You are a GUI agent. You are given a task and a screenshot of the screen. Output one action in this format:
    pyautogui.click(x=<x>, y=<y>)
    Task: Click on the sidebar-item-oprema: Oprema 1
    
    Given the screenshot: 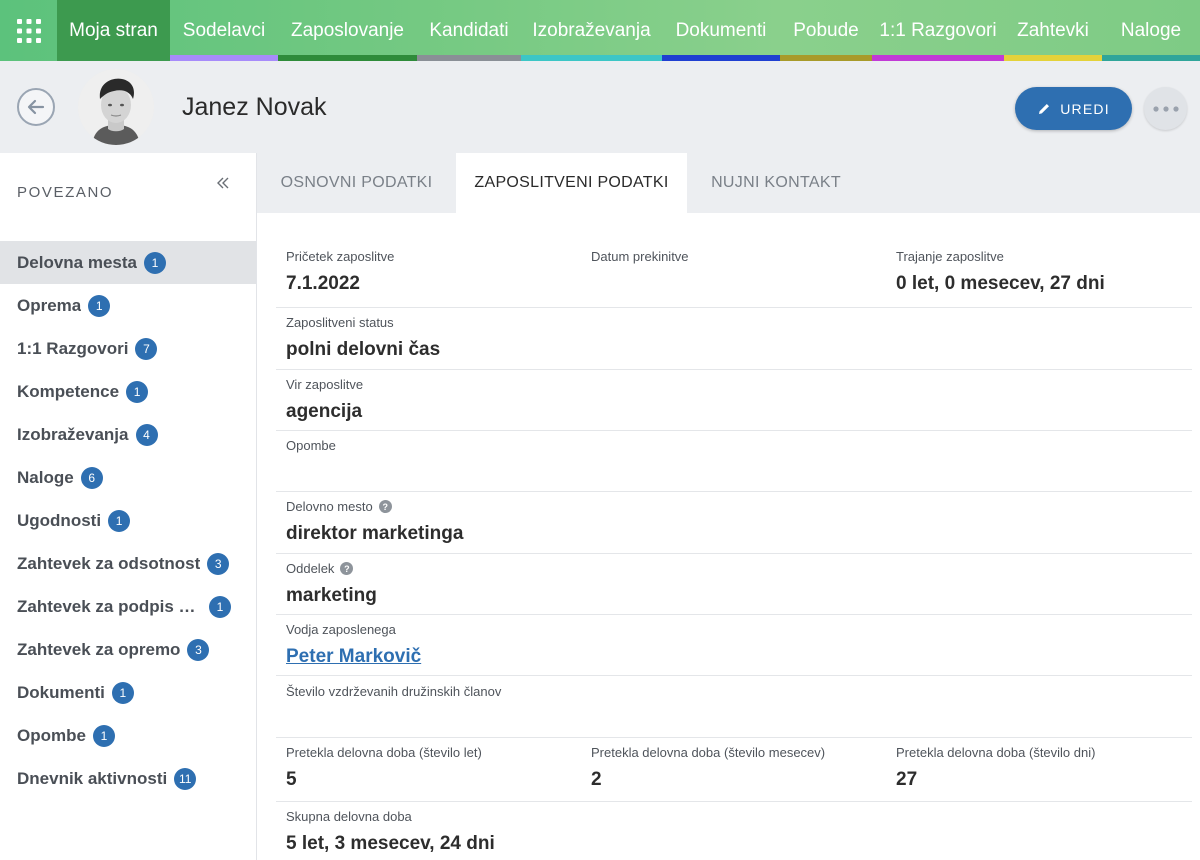 What is the action you would take?
    pyautogui.click(x=128, y=305)
    